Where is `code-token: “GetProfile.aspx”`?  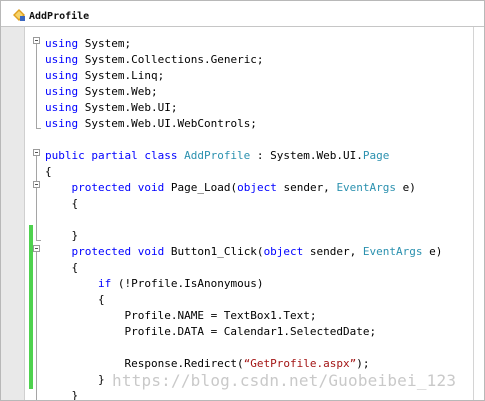
code-token: “GetProfile.aspx” is located at coordinates (300, 363).